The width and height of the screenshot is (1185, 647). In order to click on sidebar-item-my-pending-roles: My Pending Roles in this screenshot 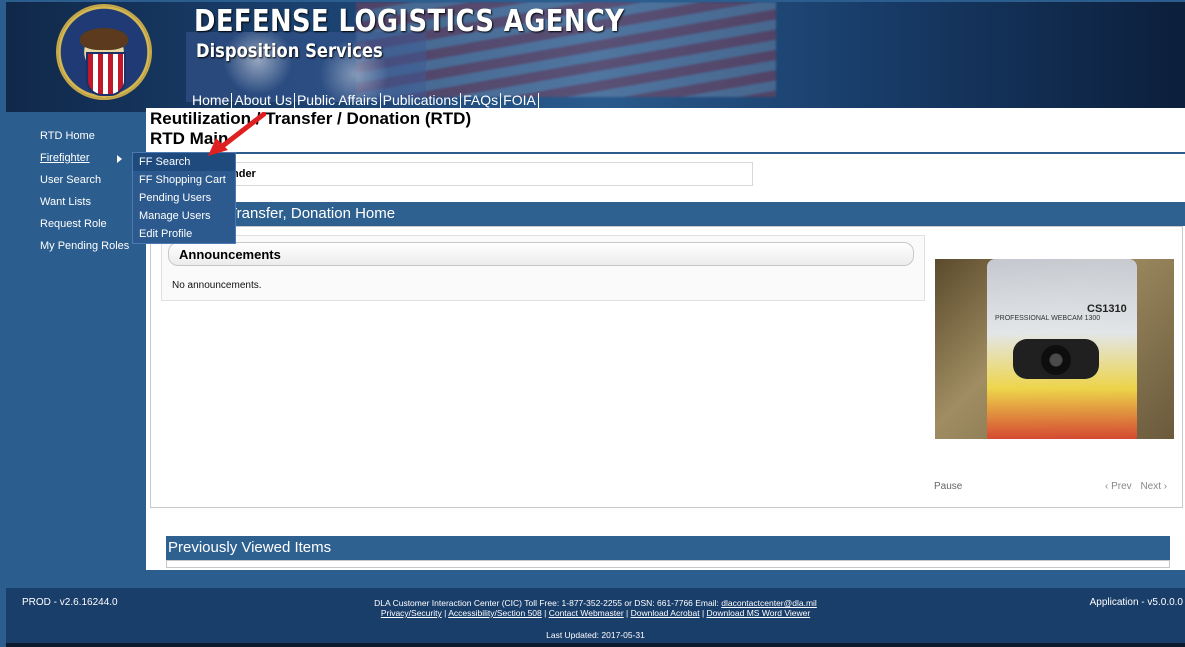, I will do `click(84, 249)`.